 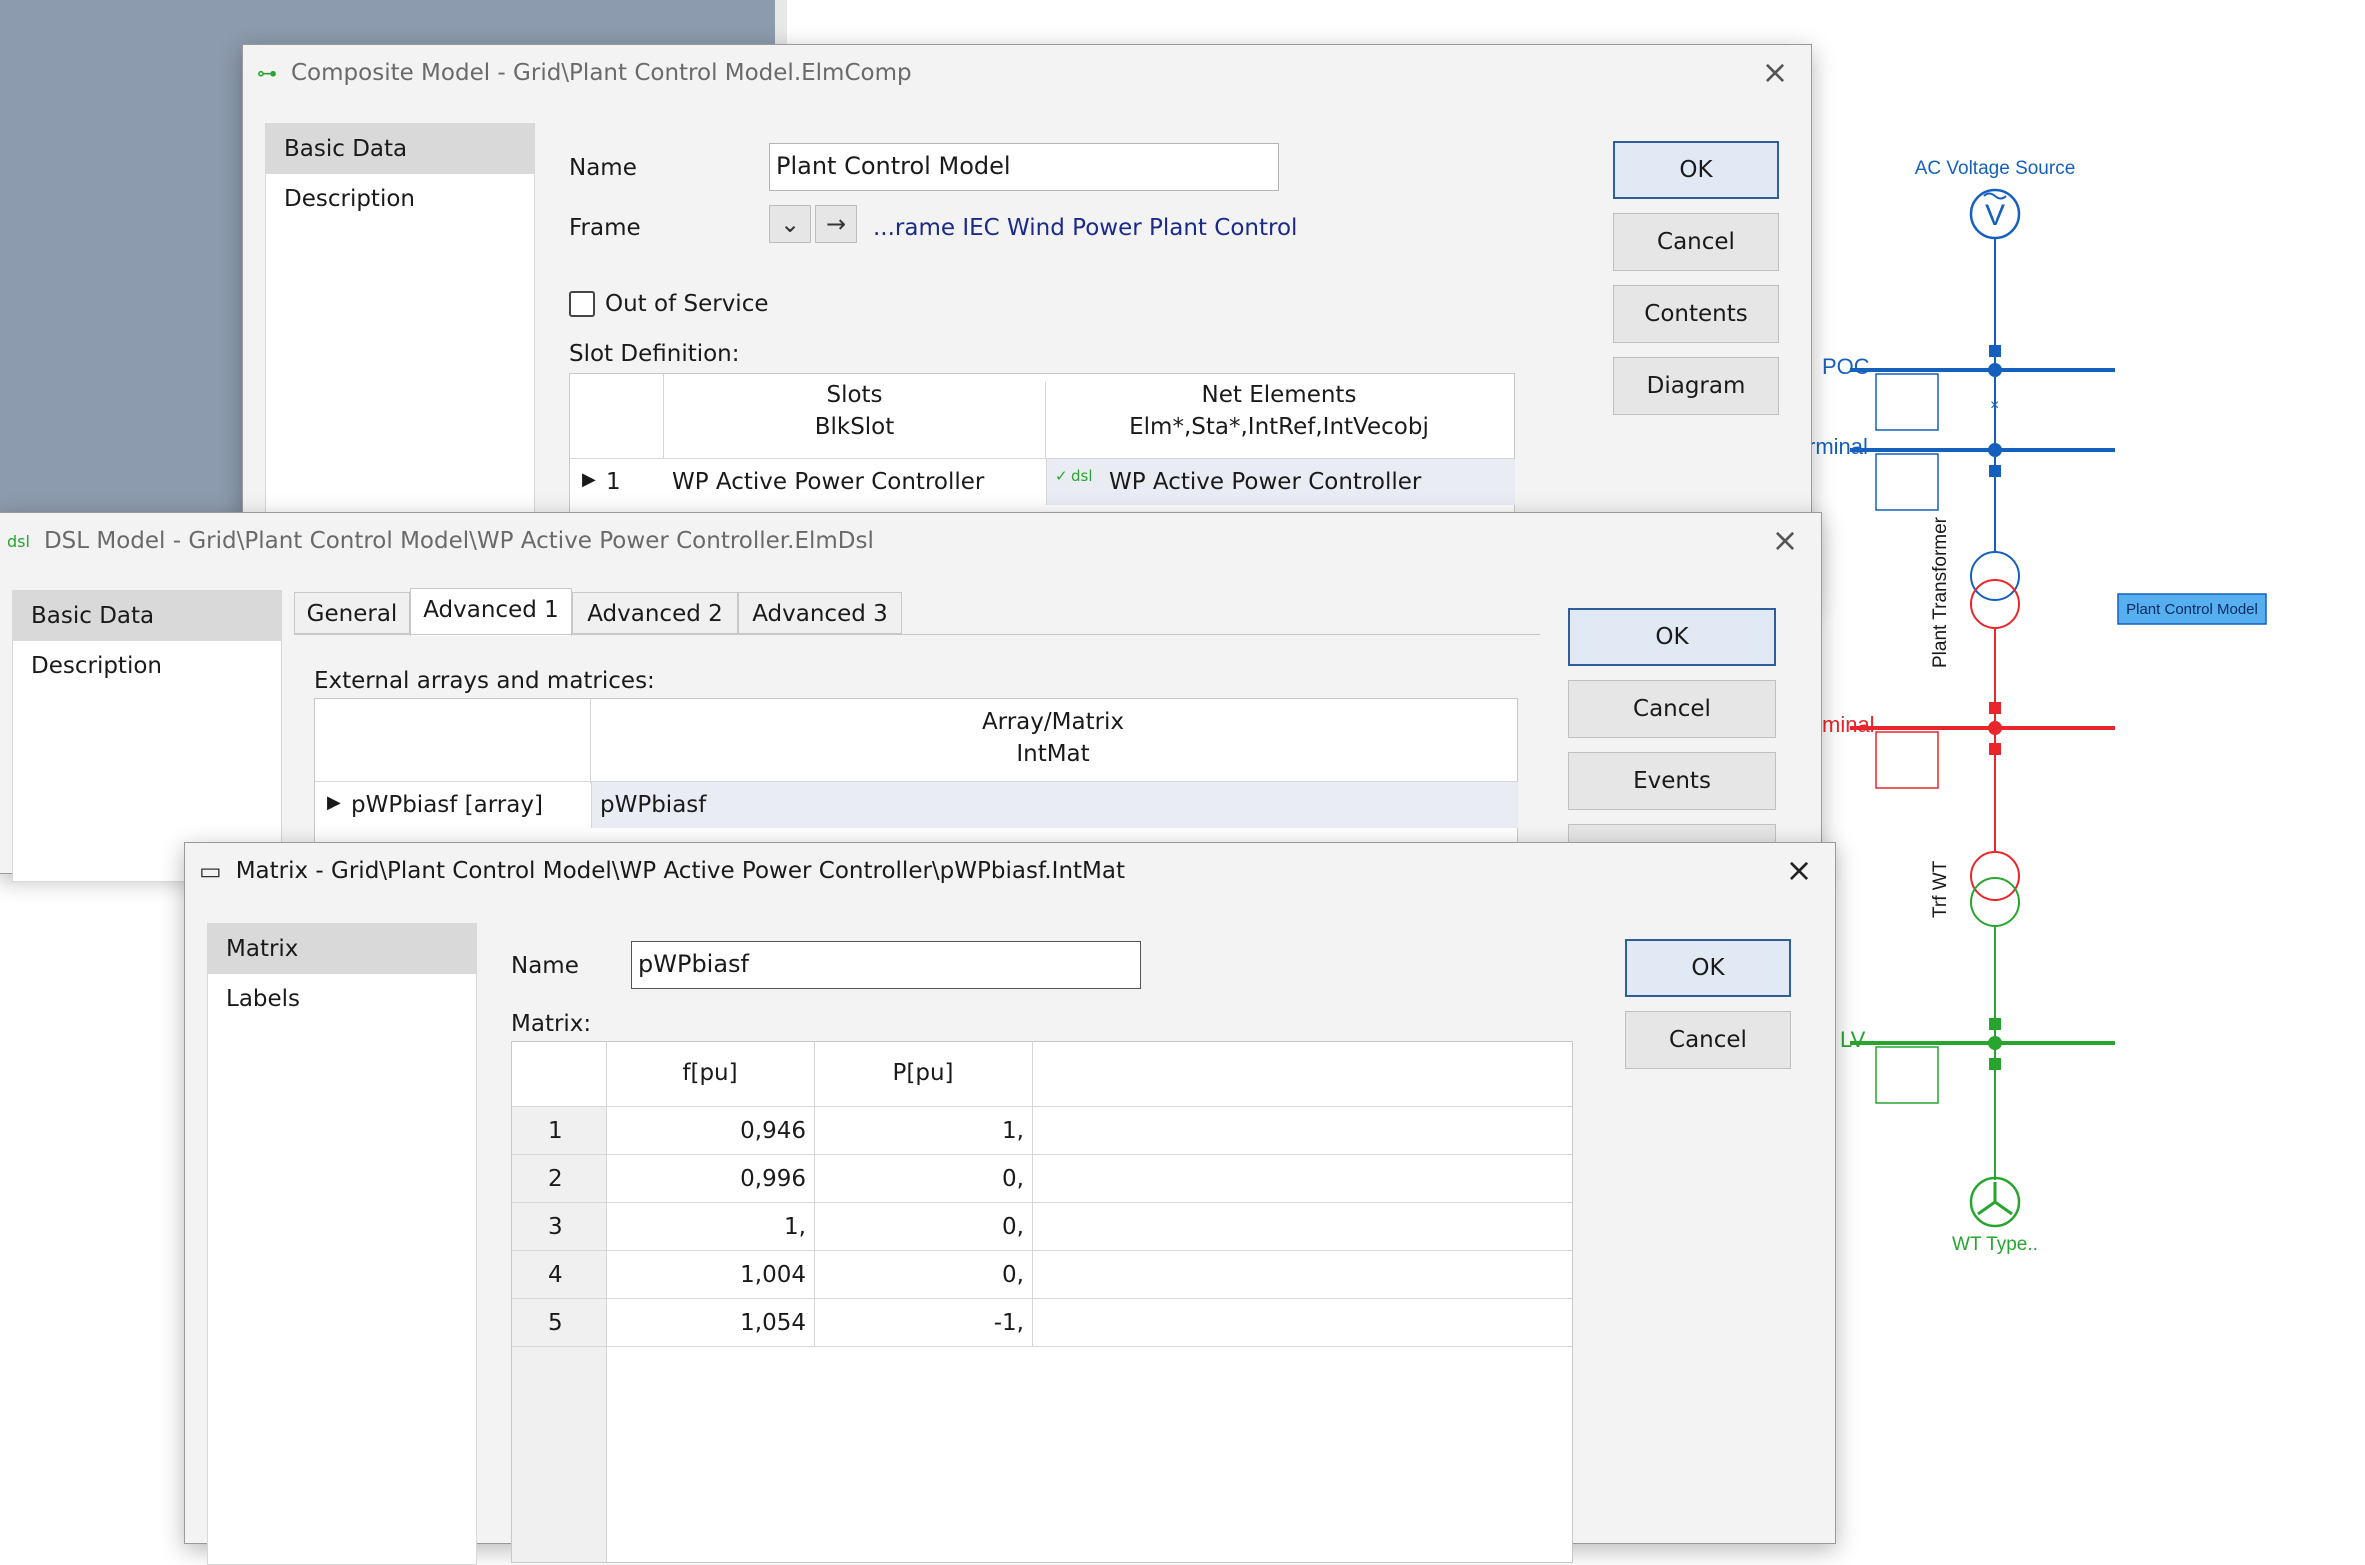 I want to click on name-input: pWPbiasf, so click(x=886, y=965).